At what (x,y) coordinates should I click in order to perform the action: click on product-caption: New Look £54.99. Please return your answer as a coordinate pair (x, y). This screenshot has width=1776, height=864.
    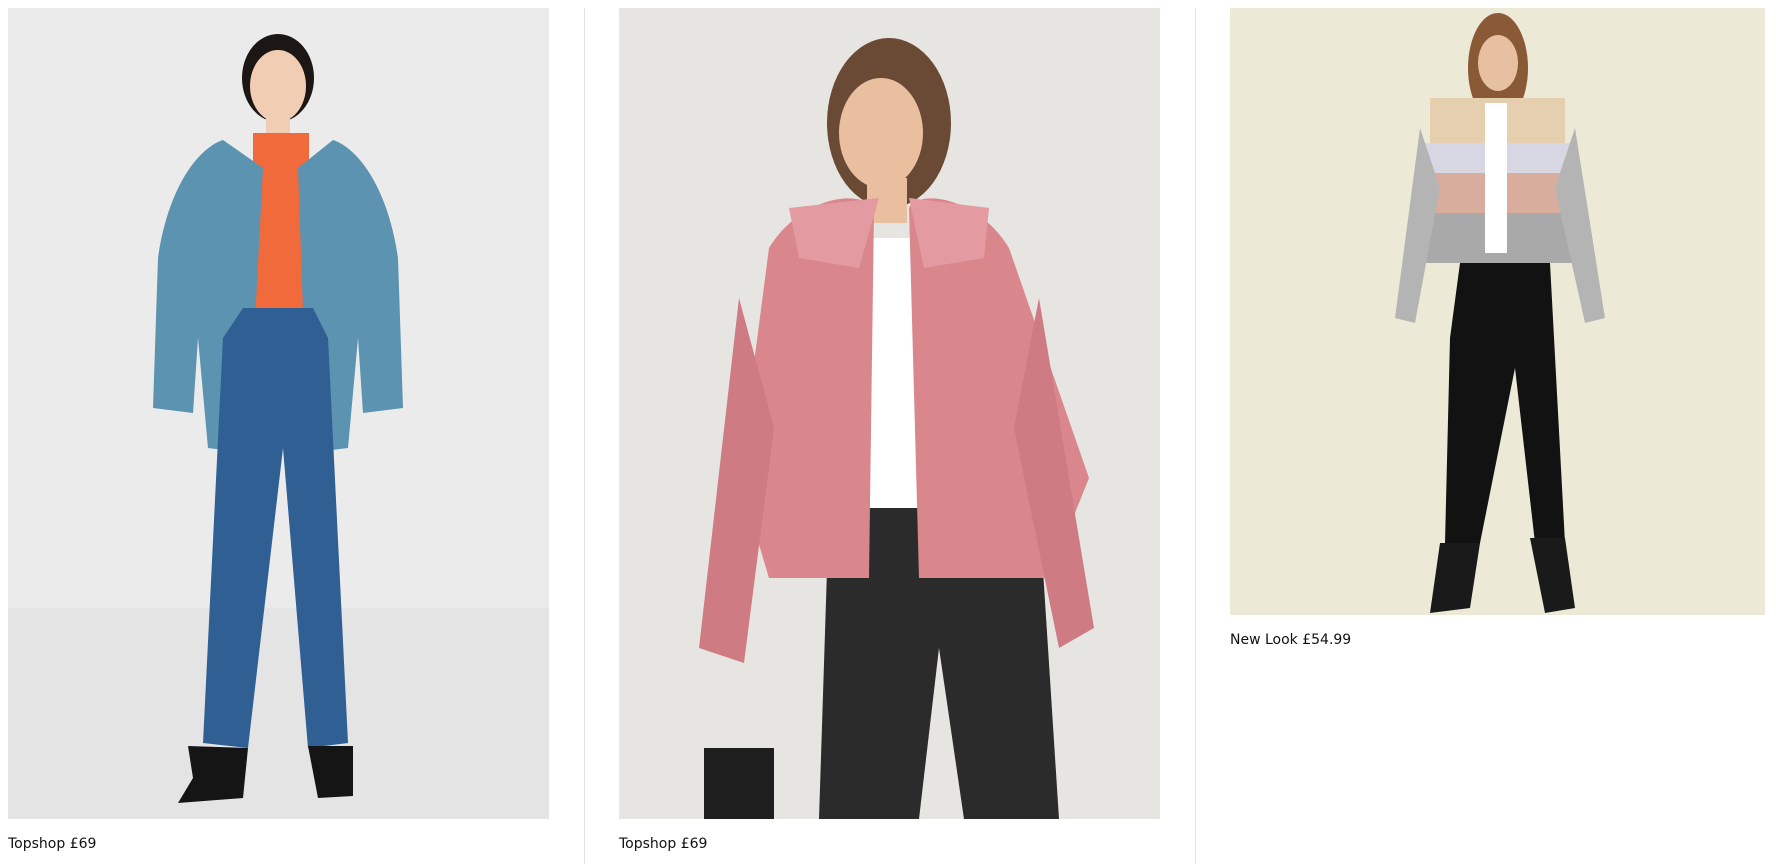
    Looking at the image, I should click on (1497, 640).